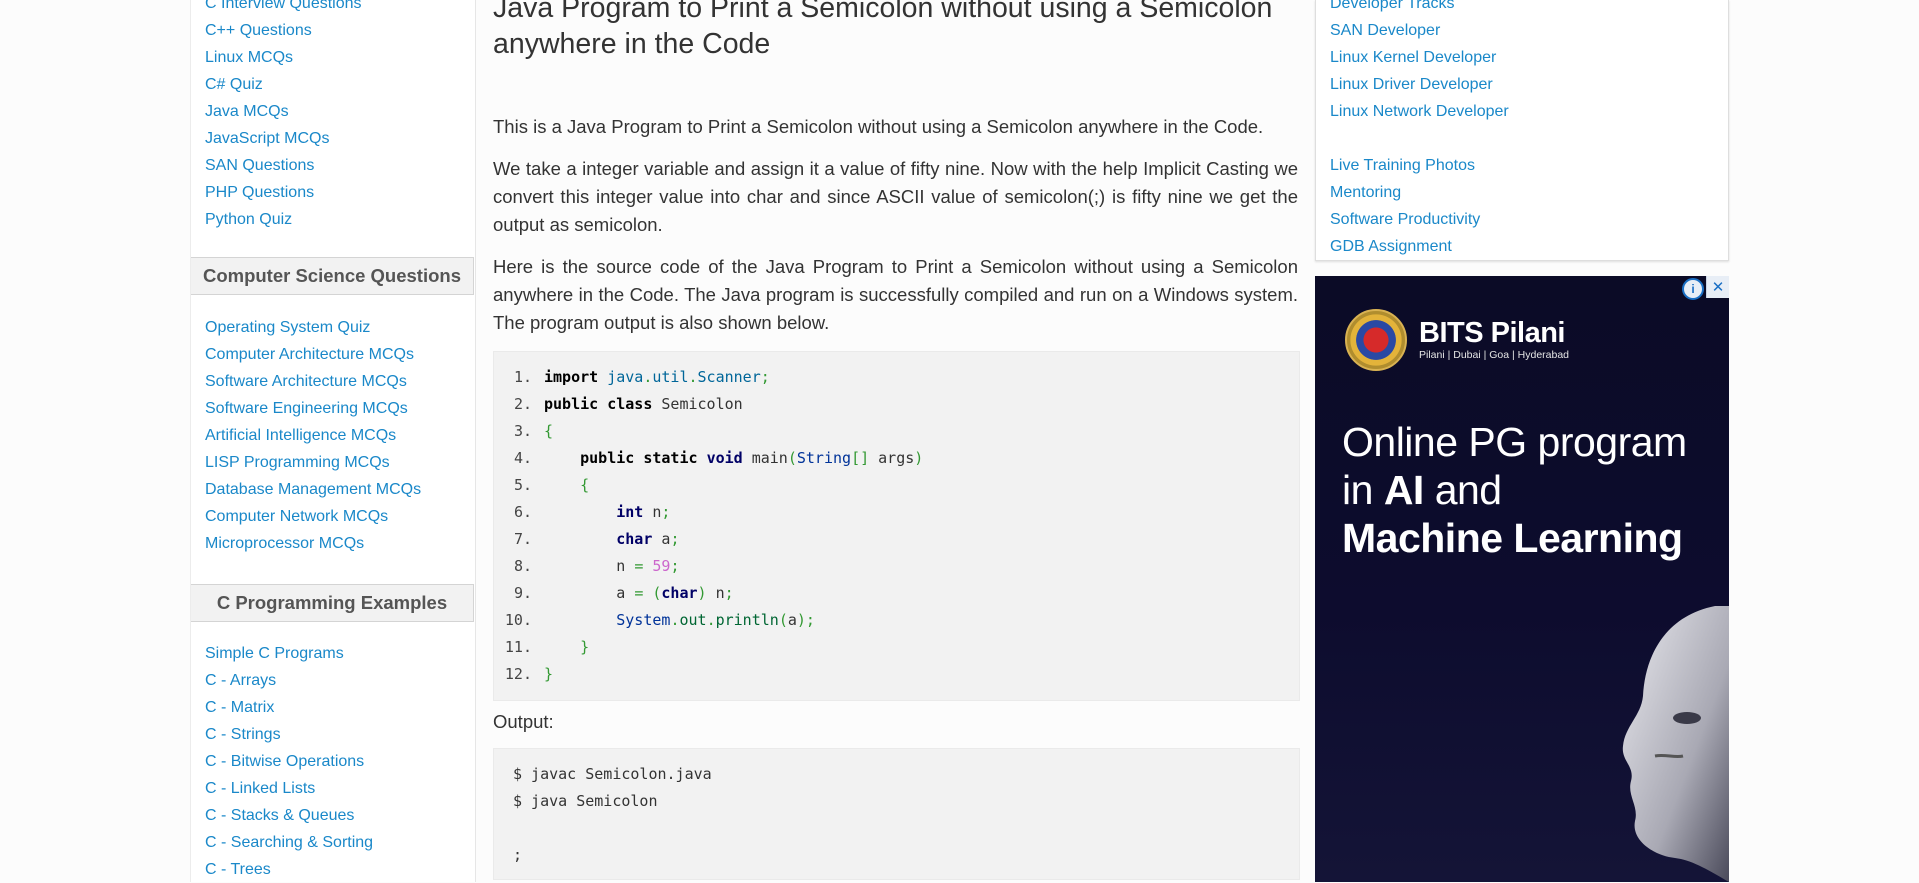 The width and height of the screenshot is (1919, 883). I want to click on cs-questions-heading: Computer Science Questions, so click(332, 276).